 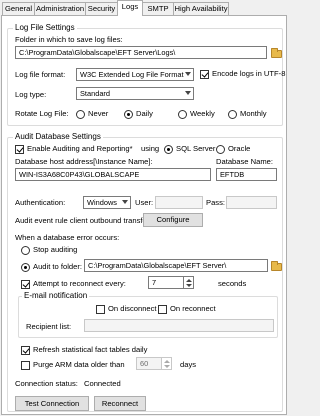 What do you see at coordinates (168, 149) in the screenshot?
I see `sql-server-radio` at bounding box center [168, 149].